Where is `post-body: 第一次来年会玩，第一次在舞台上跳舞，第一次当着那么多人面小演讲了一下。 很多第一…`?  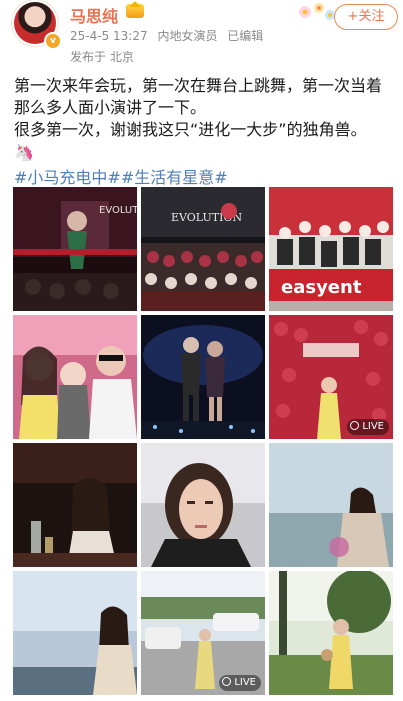 post-body: 第一次来年会玩，第一次在舞台上跳舞，第一次当着那么多人面小演讲了一下。 很多第一… is located at coordinates (204, 108).